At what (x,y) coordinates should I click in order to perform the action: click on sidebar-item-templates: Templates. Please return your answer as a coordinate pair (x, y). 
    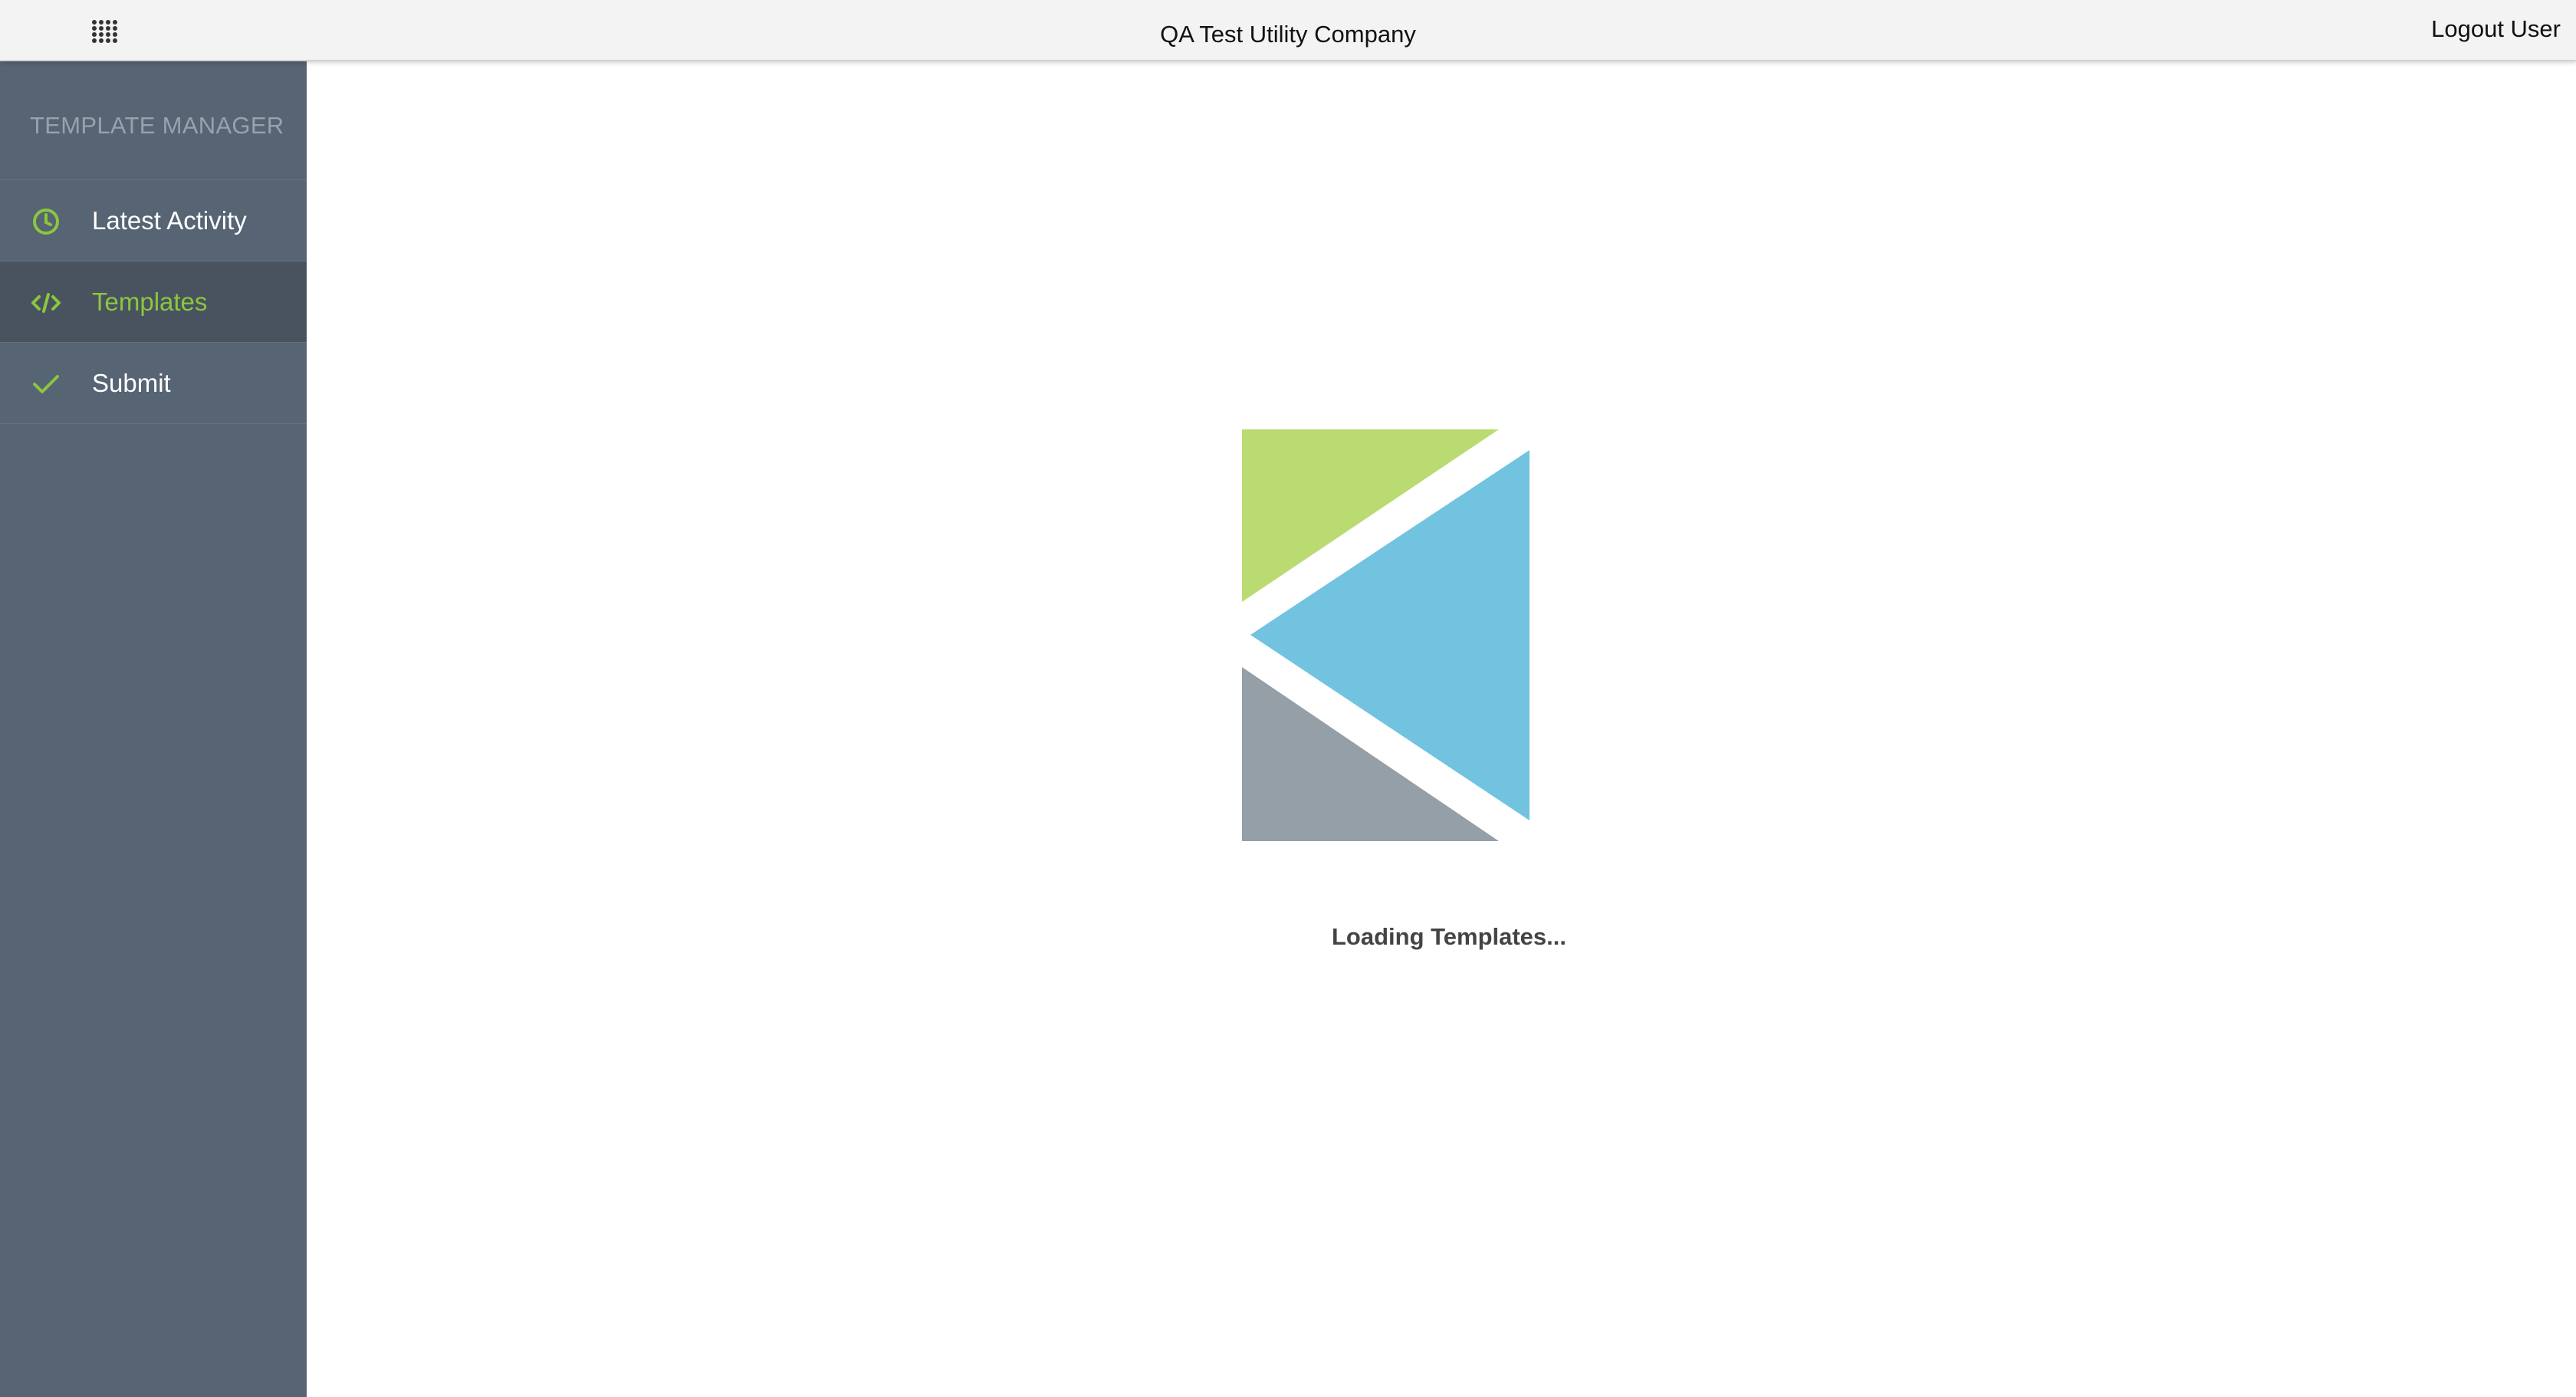
    Looking at the image, I should click on (154, 302).